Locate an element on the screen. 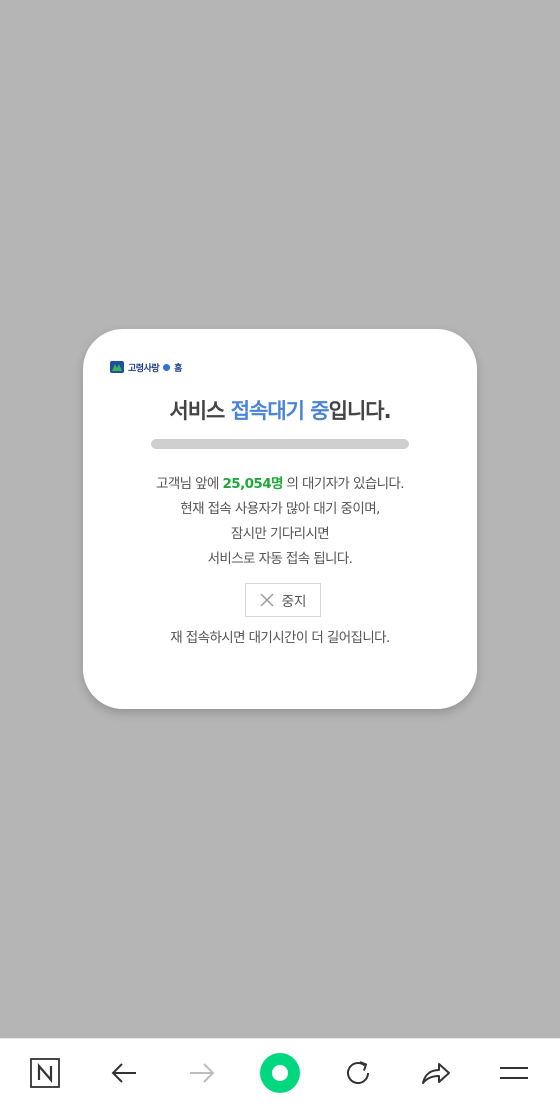 The width and height of the screenshot is (560, 1106). share-button is located at coordinates (436, 1073).